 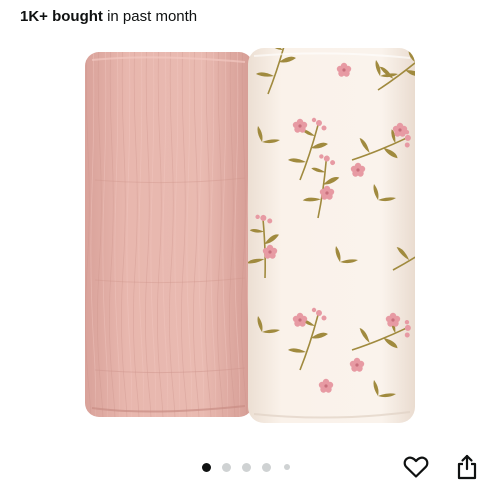 I want to click on share-icon, so click(x=467, y=467).